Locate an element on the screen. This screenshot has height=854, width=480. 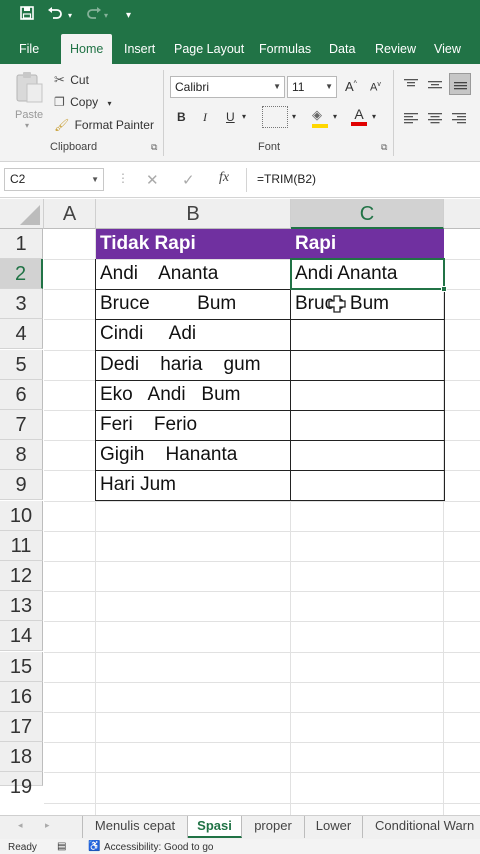
row-header: 5 is located at coordinates (21, 365).